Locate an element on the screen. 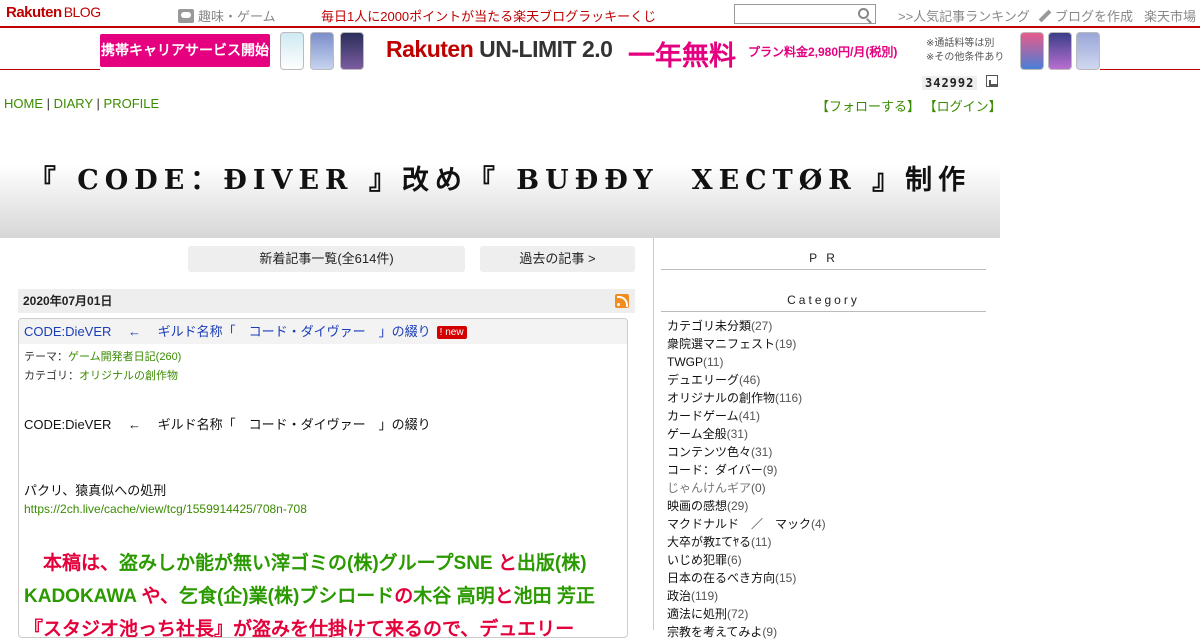  blog-title: 『 CODE：ÐIVER 』改め『 BUÐÐY XECTØR 』制作 is located at coordinates (500, 177).